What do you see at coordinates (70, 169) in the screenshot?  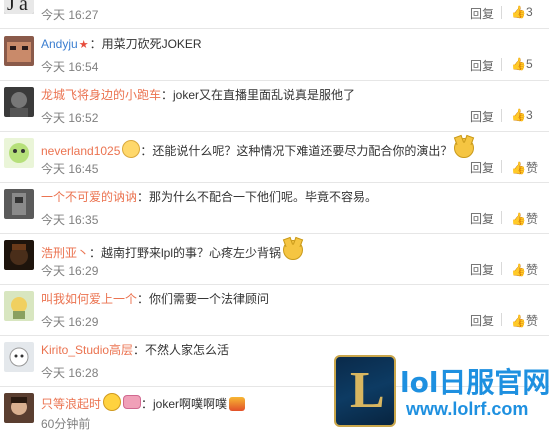 I see `comment-time: 今天 16:45` at bounding box center [70, 169].